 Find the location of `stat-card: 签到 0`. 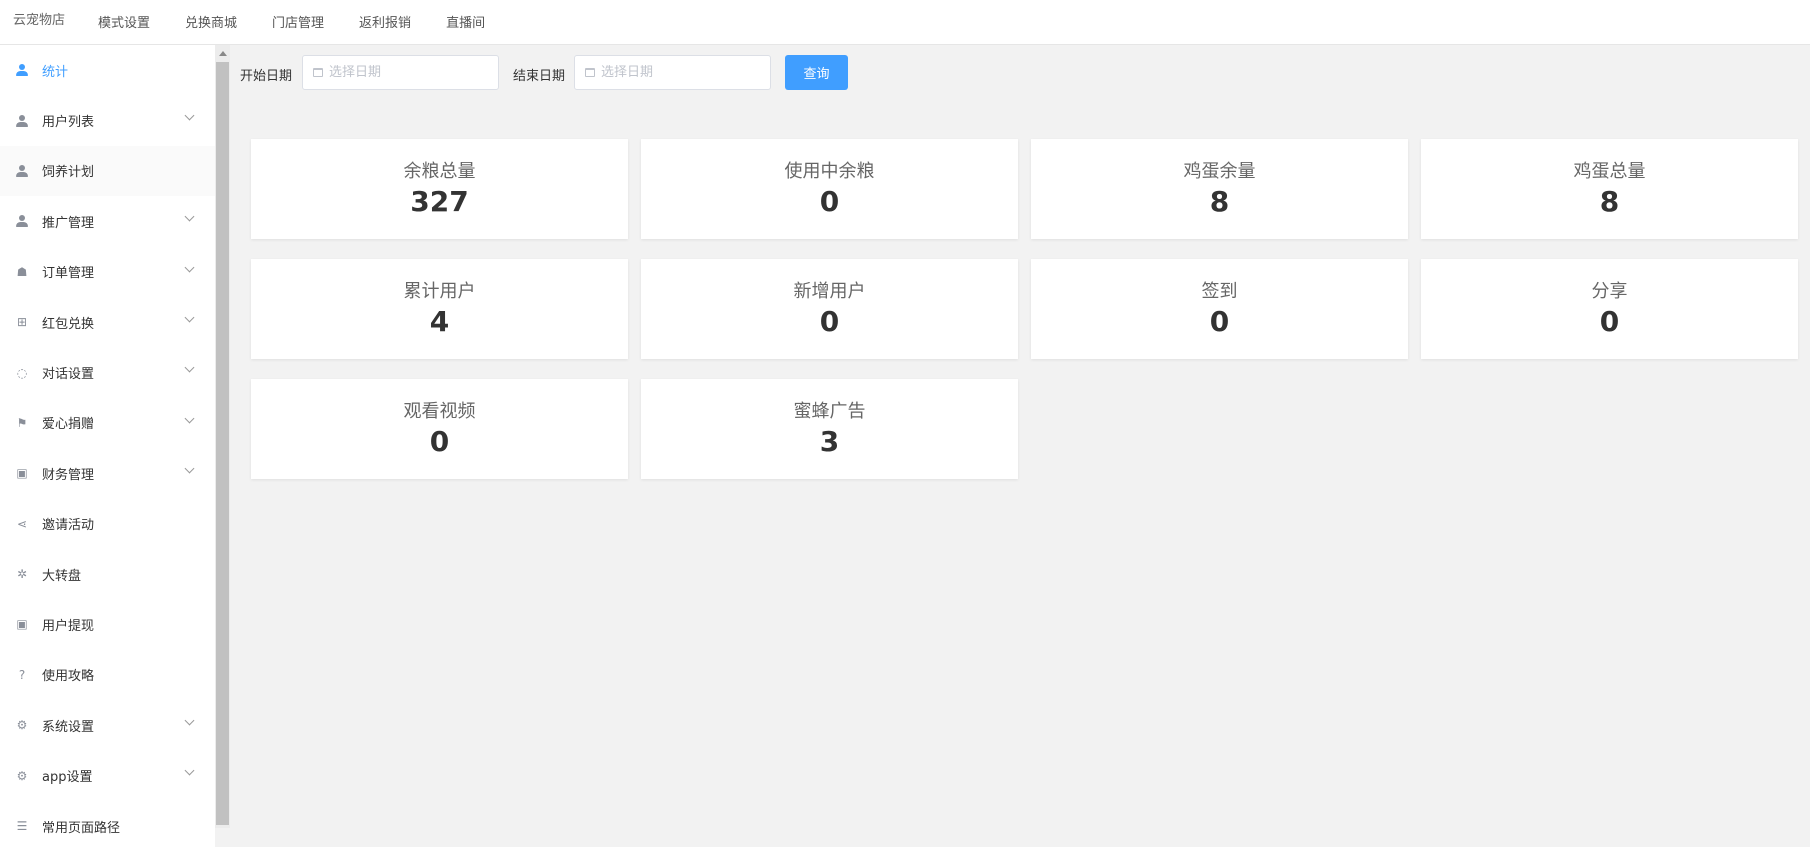

stat-card: 签到 0 is located at coordinates (1219, 309).